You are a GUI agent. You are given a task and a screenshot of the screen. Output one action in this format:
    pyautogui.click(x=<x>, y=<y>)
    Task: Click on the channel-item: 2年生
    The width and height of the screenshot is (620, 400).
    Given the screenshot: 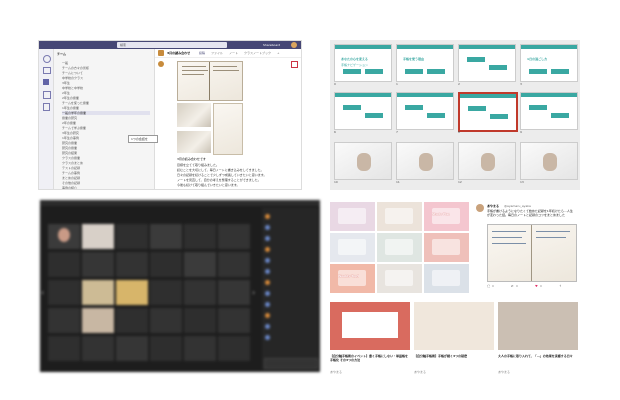 What is the action you would take?
    pyautogui.click(x=106, y=93)
    